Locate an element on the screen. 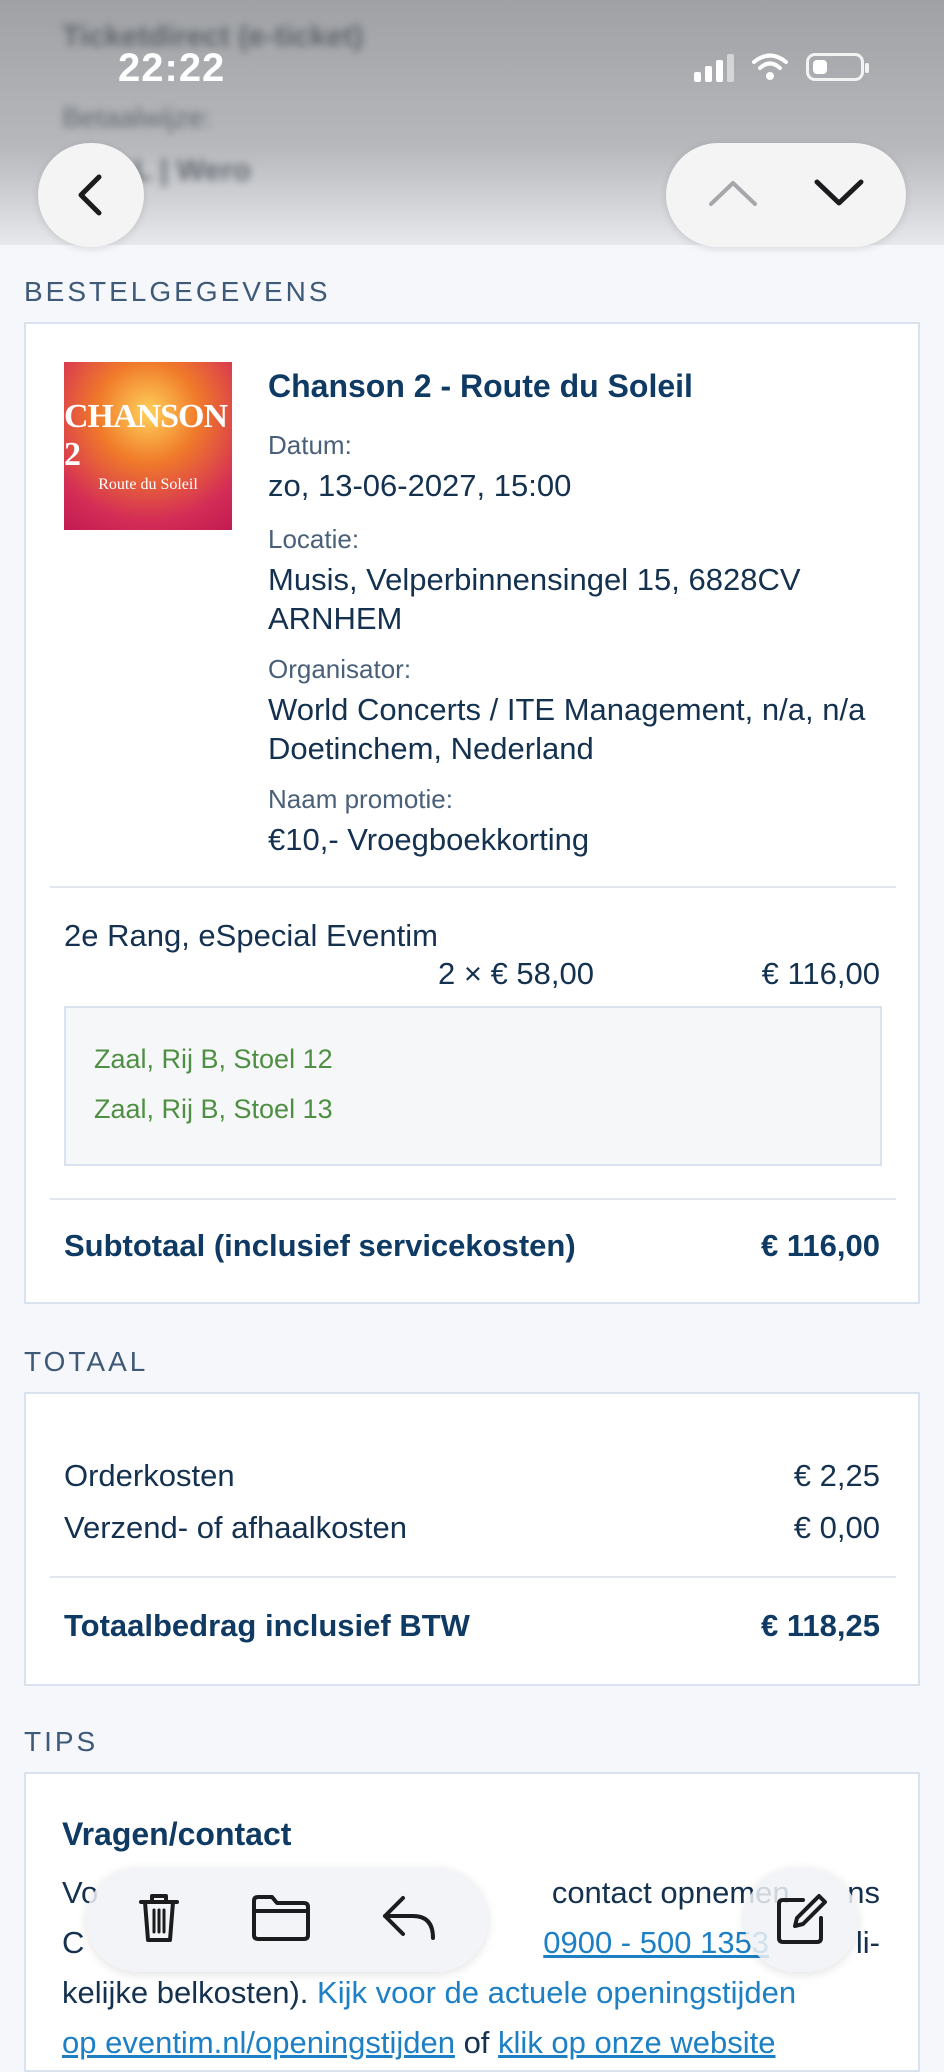 This screenshot has height=2072, width=944. compose-button is located at coordinates (801, 1920).